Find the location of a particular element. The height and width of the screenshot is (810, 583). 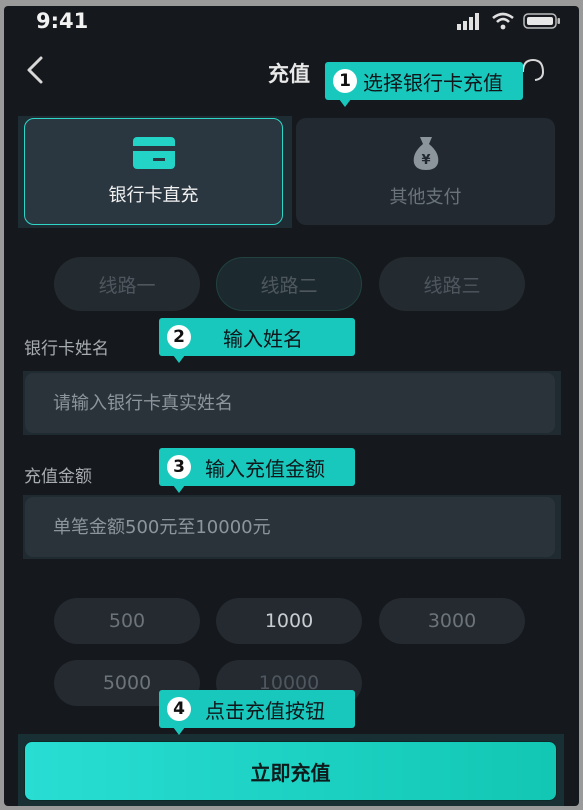

amount-value: 1000 is located at coordinates (289, 621).